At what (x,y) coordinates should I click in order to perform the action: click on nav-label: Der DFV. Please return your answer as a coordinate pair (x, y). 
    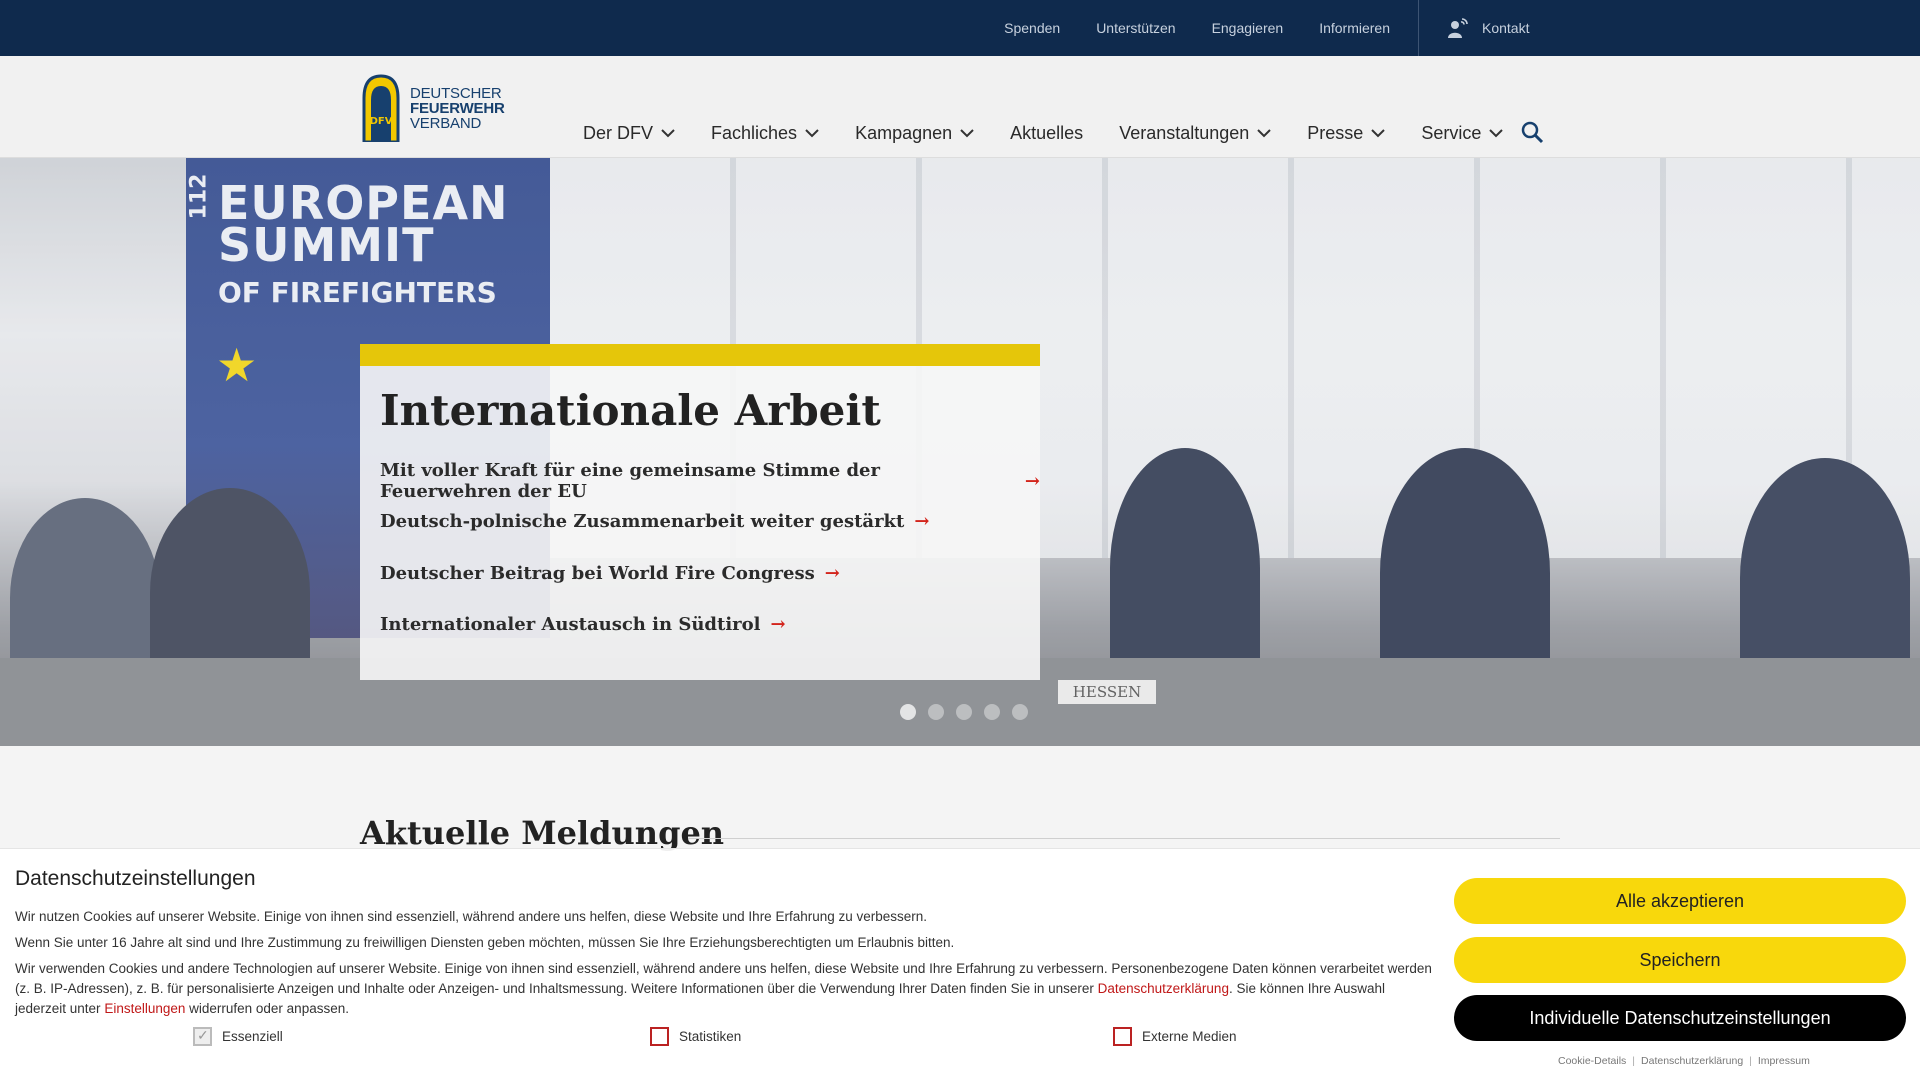
    Looking at the image, I should click on (618, 132).